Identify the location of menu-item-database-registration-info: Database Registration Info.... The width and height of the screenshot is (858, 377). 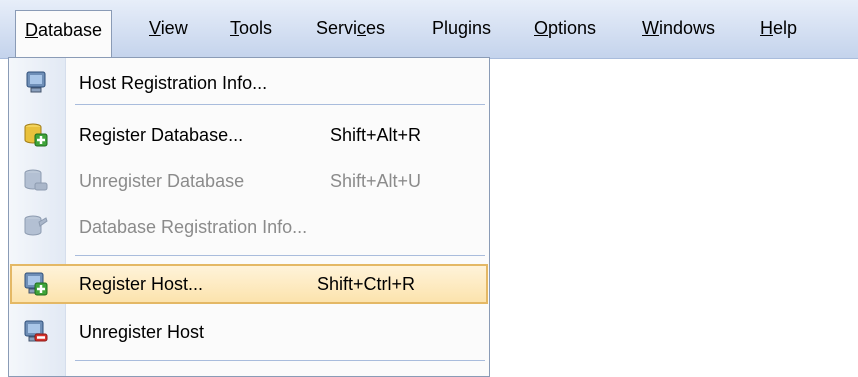
(249, 227).